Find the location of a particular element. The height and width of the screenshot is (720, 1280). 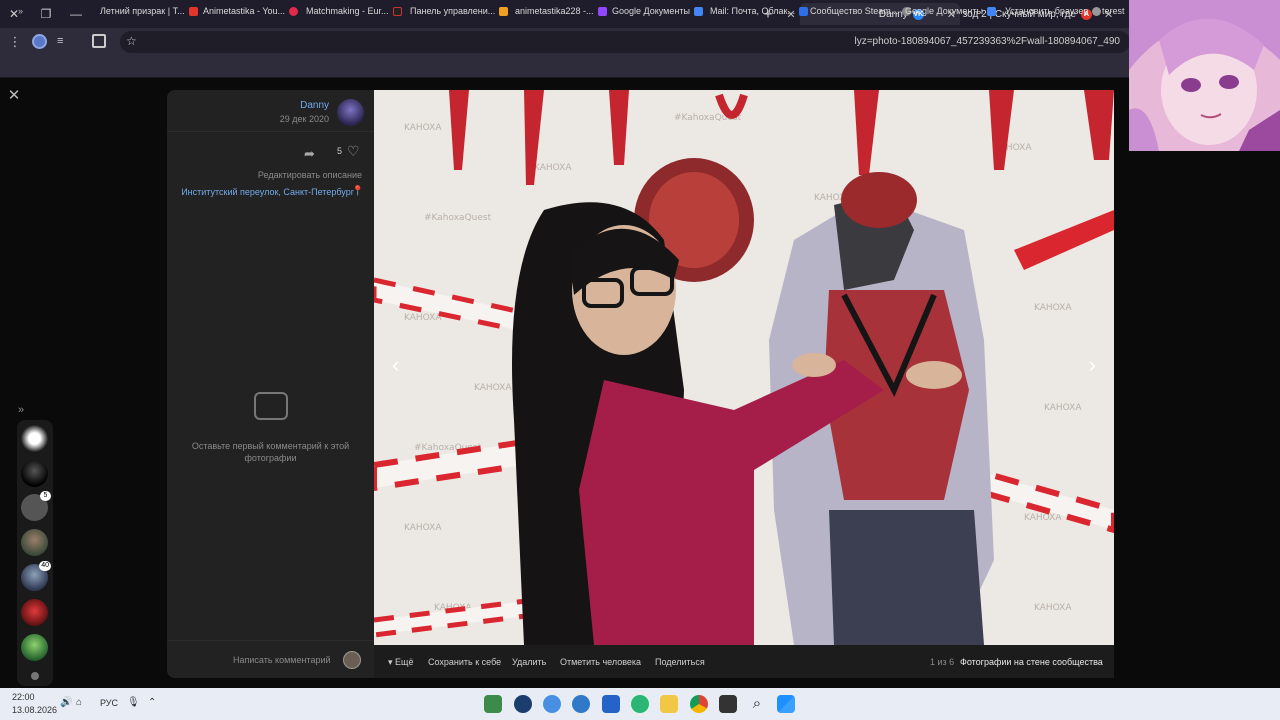

likes-count: 5 is located at coordinates (340, 151).